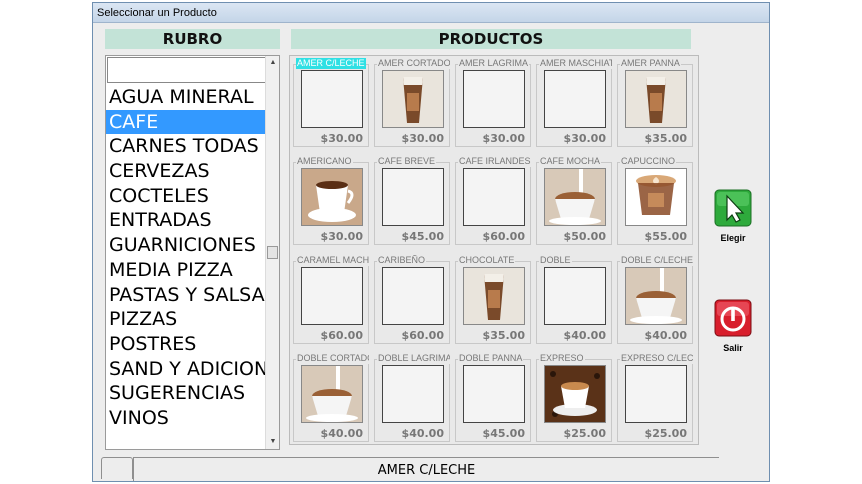  Describe the element at coordinates (186, 319) in the screenshot. I see `rubro-item: PIZZAS` at that location.